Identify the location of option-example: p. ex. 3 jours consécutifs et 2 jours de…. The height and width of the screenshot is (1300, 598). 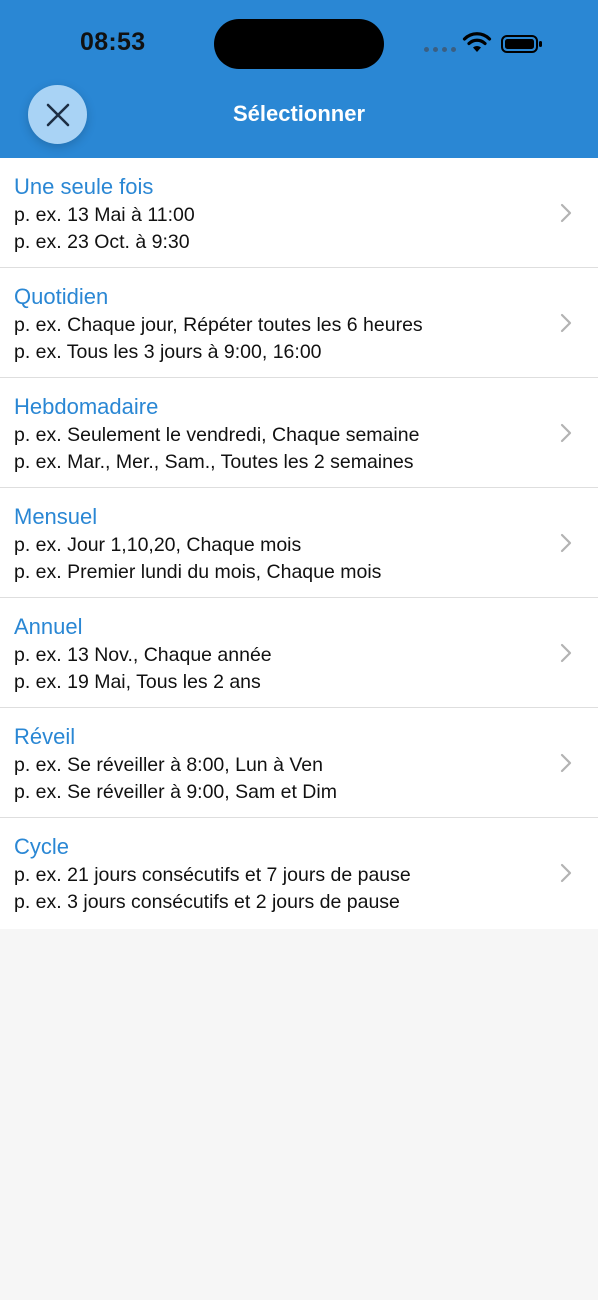
(207, 902).